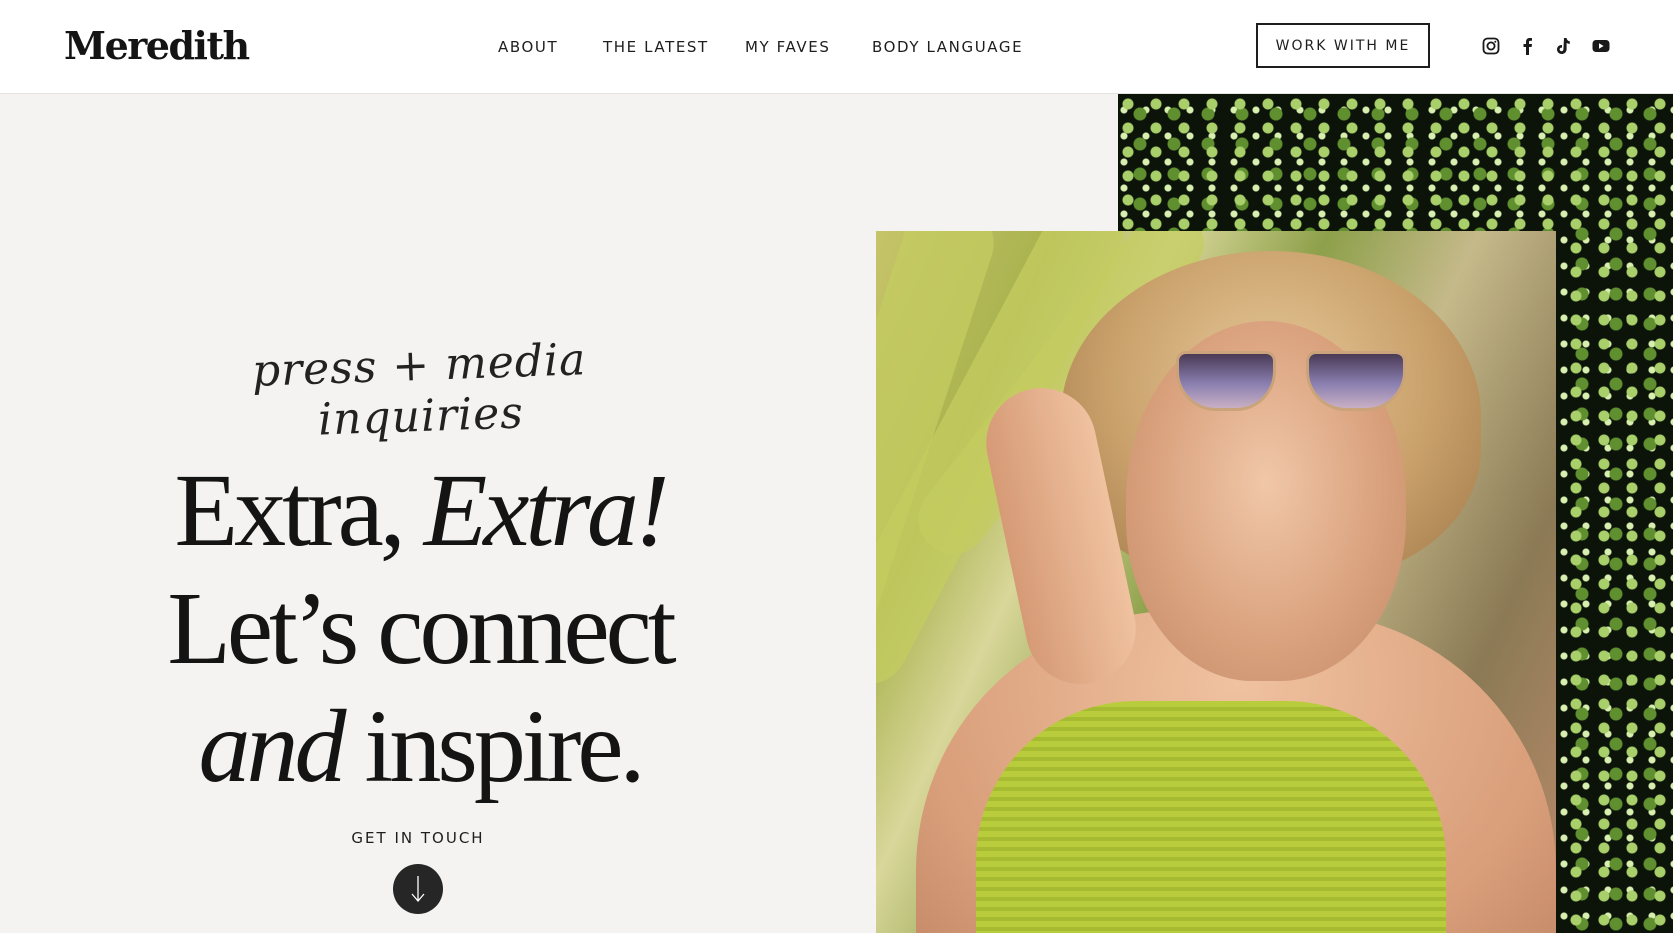 This screenshot has width=1673, height=933. I want to click on nav-item-the-latest: THE LATEST, so click(656, 47).